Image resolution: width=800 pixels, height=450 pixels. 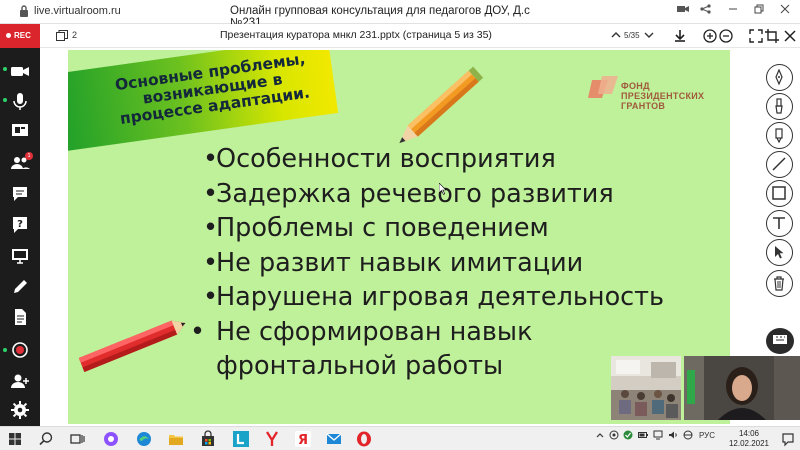 I want to click on questions-button: ?, so click(x=20, y=225).